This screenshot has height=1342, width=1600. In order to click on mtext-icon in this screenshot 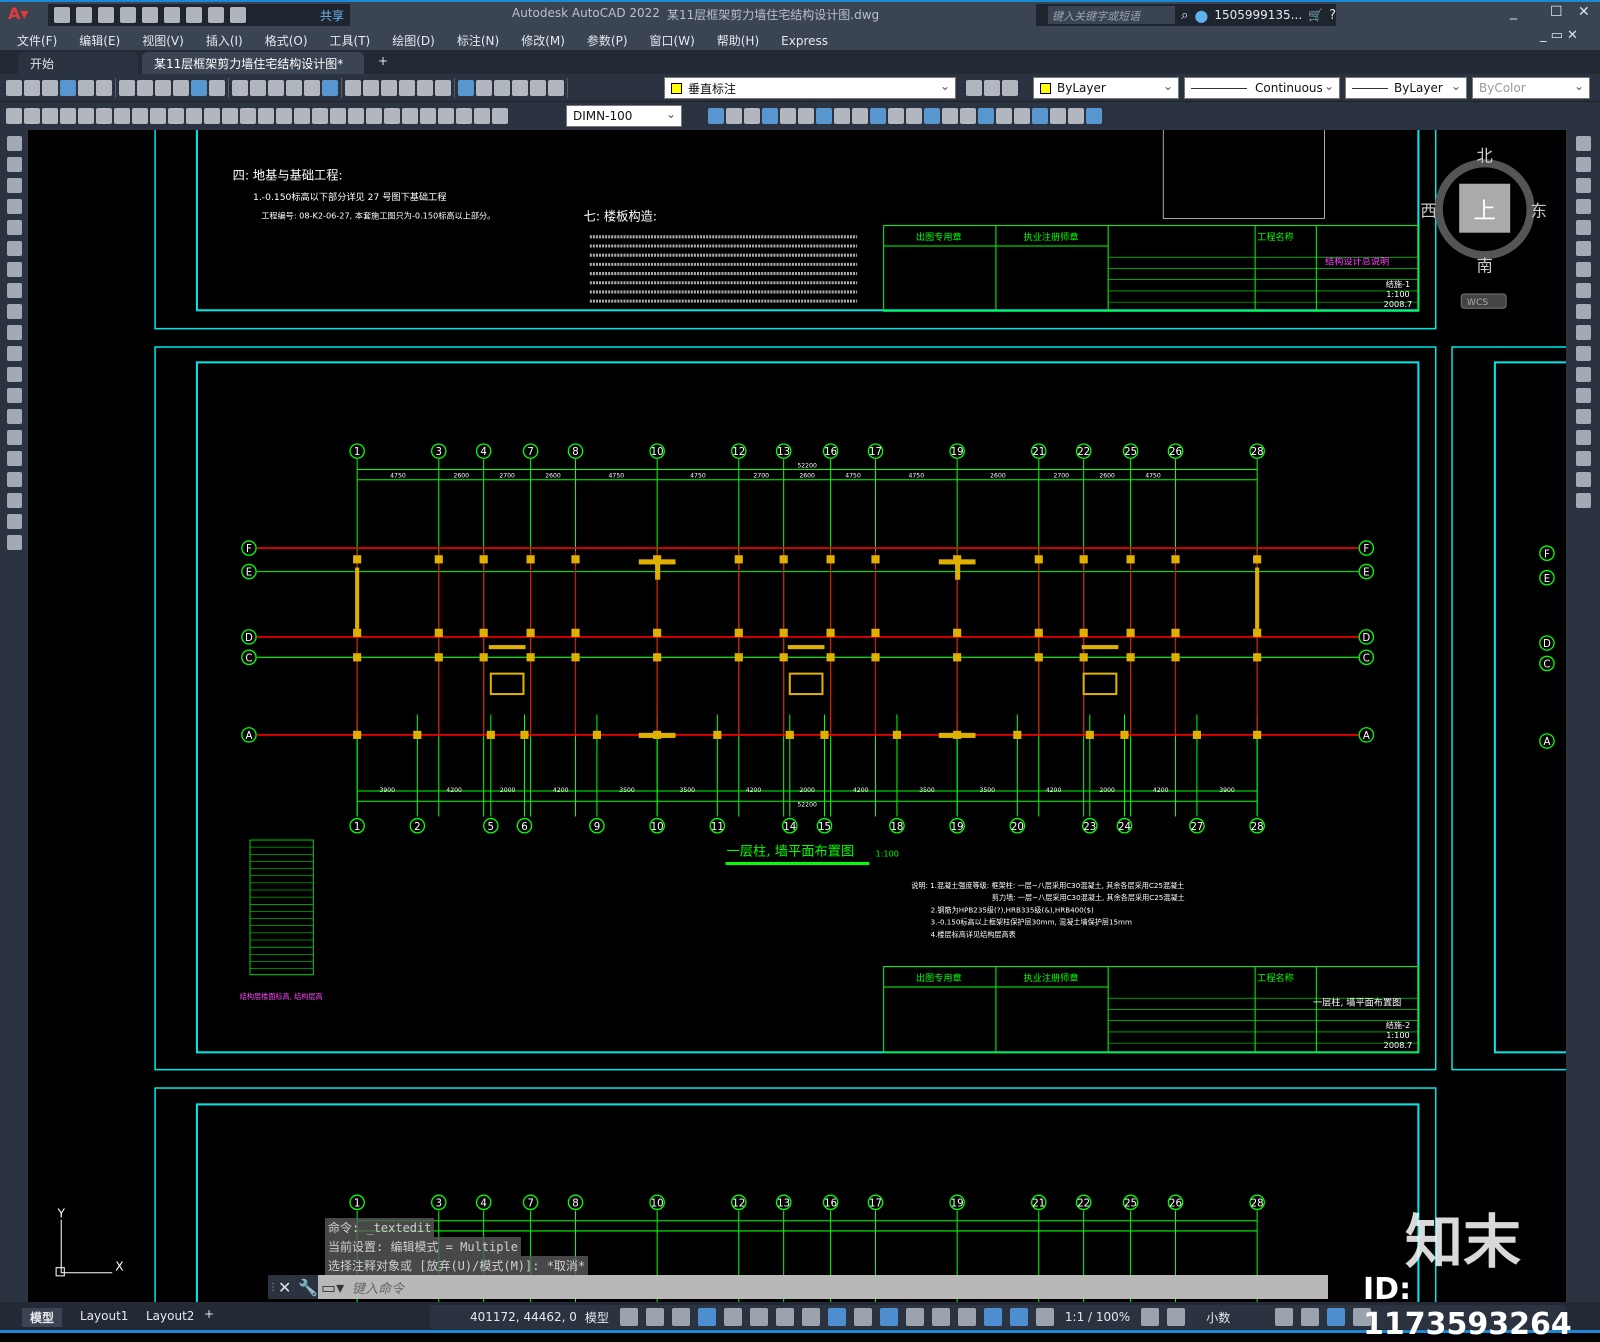, I will do `click(14, 521)`.